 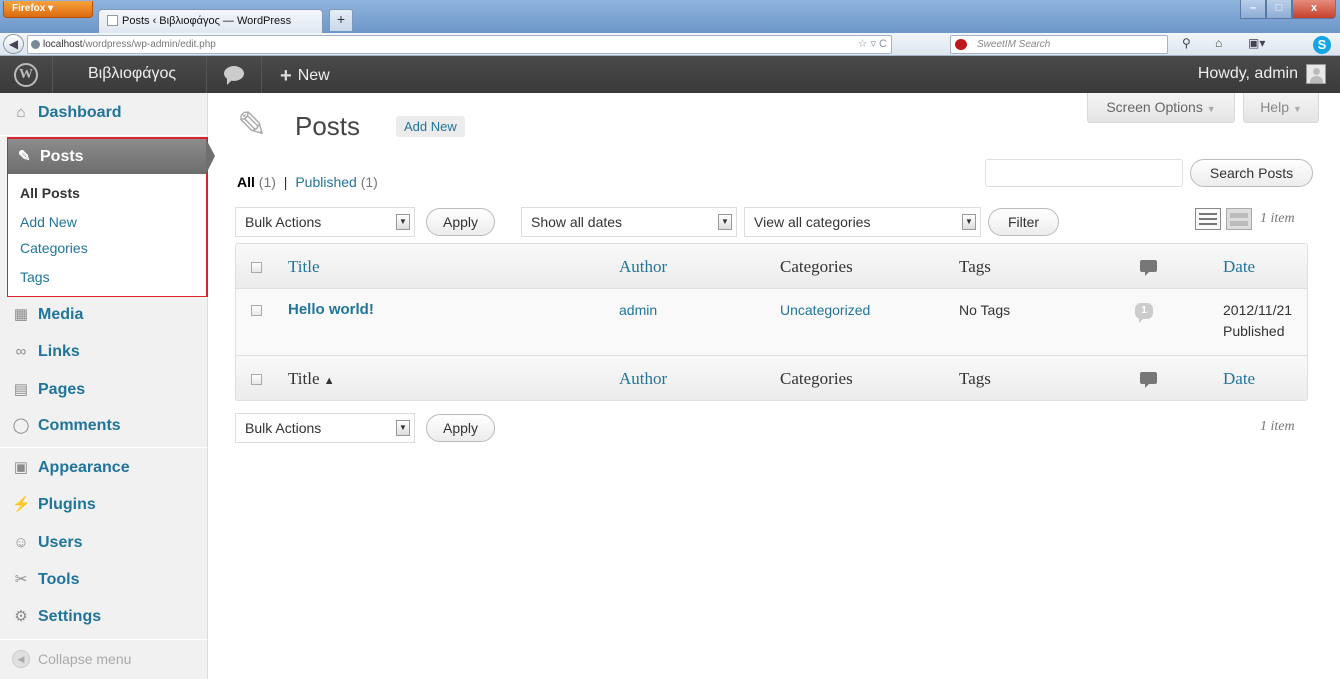 What do you see at coordinates (50, 193) in the screenshot?
I see `submenu-all-posts: All Posts` at bounding box center [50, 193].